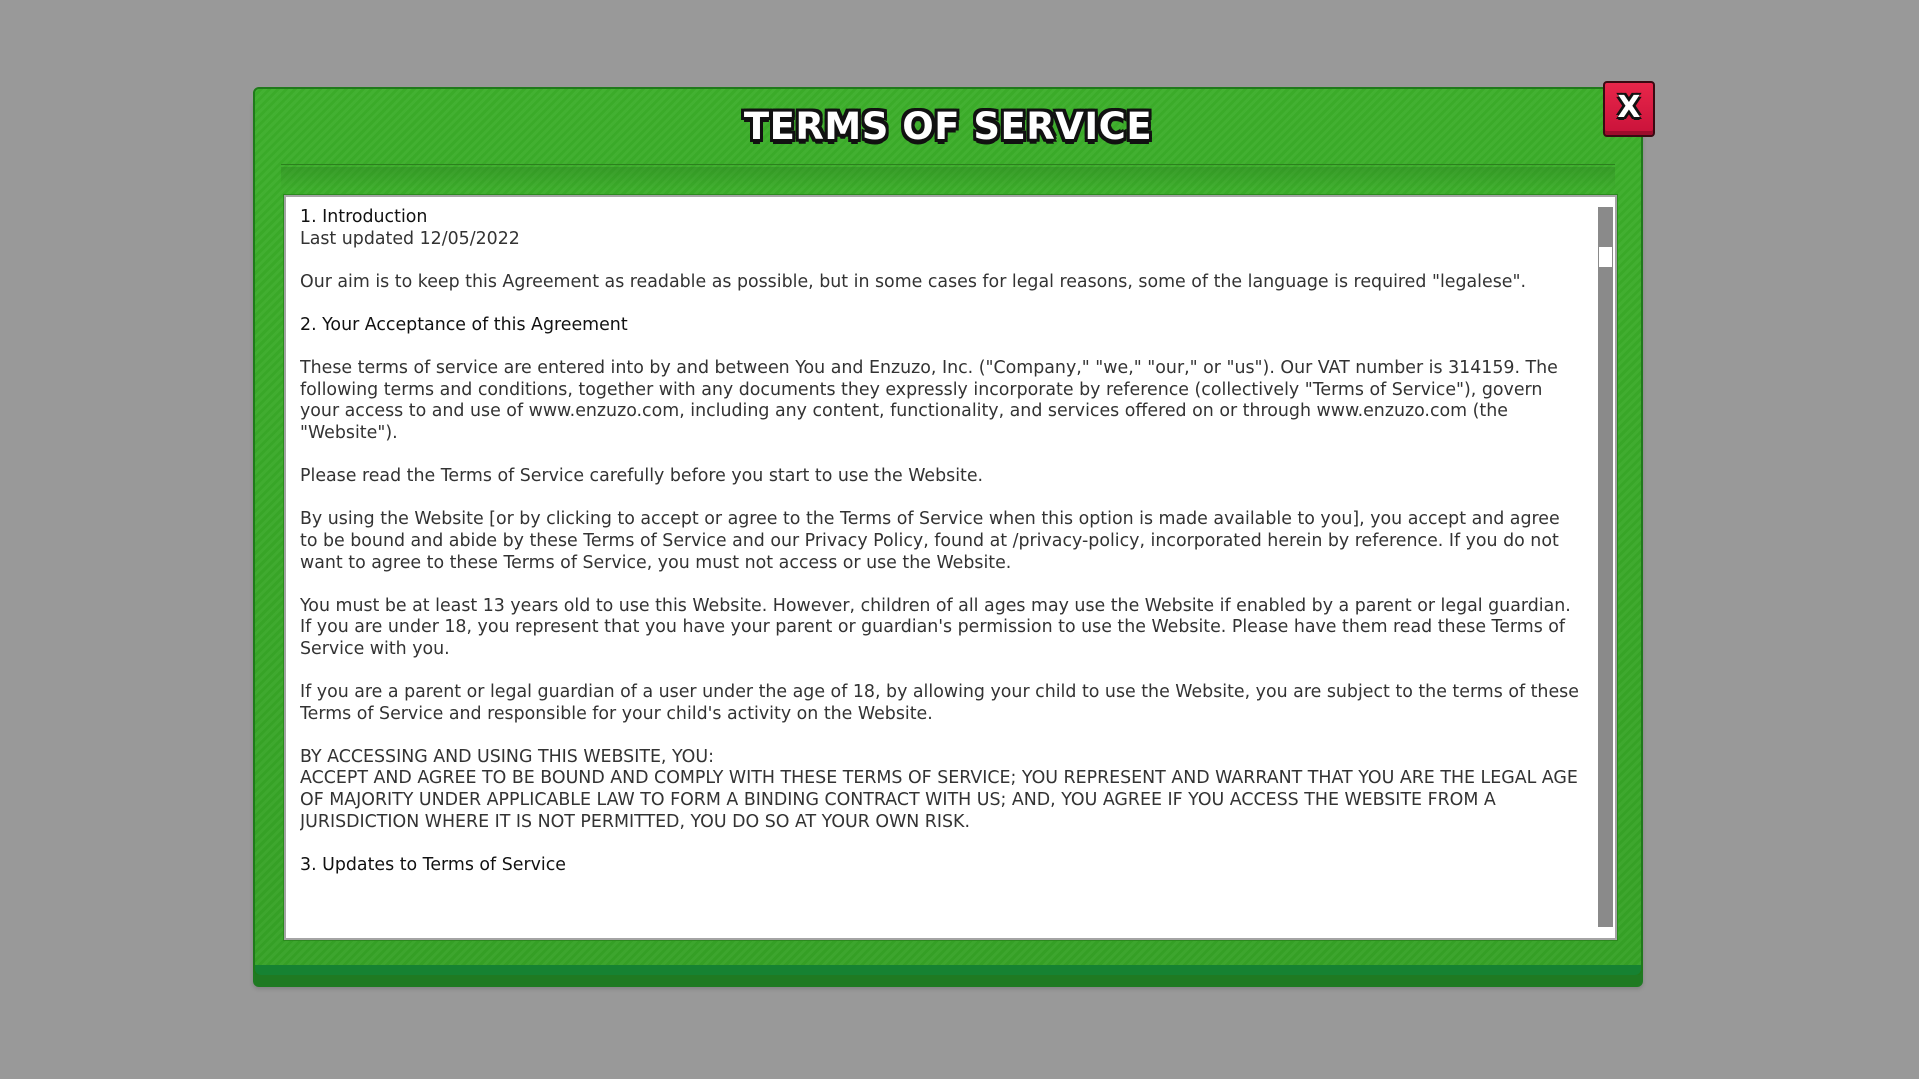 This screenshot has width=1919, height=1079. Describe the element at coordinates (364, 217) in the screenshot. I see `section-heading-introduction: 1. Introduction` at that location.